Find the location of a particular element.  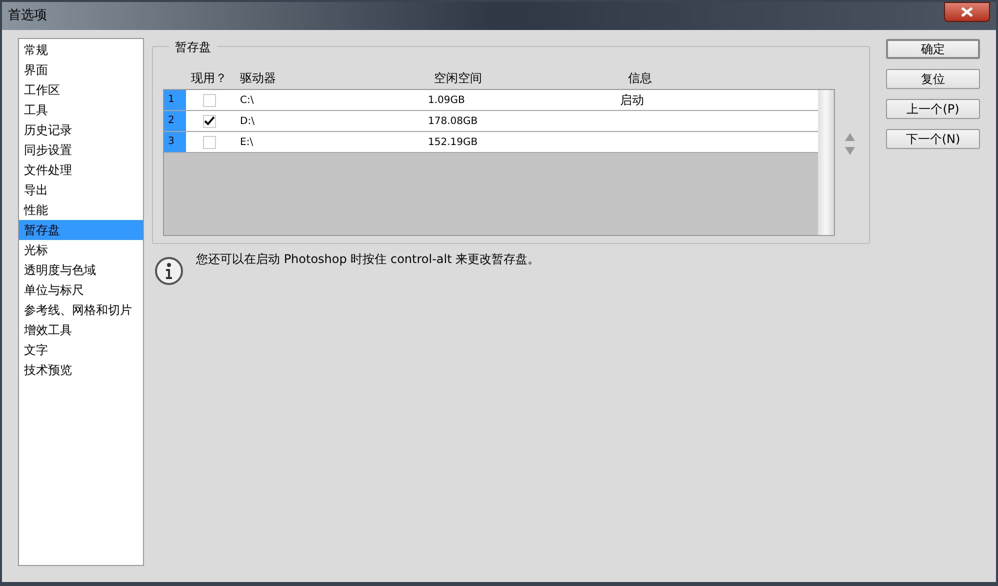

category-item: 导出 is located at coordinates (81, 190).